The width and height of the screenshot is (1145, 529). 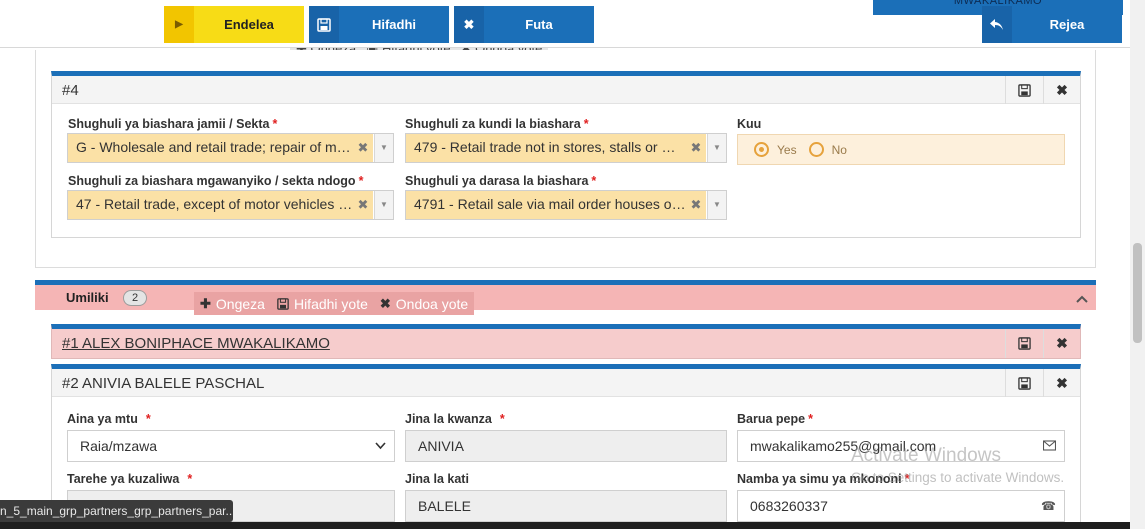 I want to click on first-name-label: Jina la kwanza *, so click(x=455, y=419).